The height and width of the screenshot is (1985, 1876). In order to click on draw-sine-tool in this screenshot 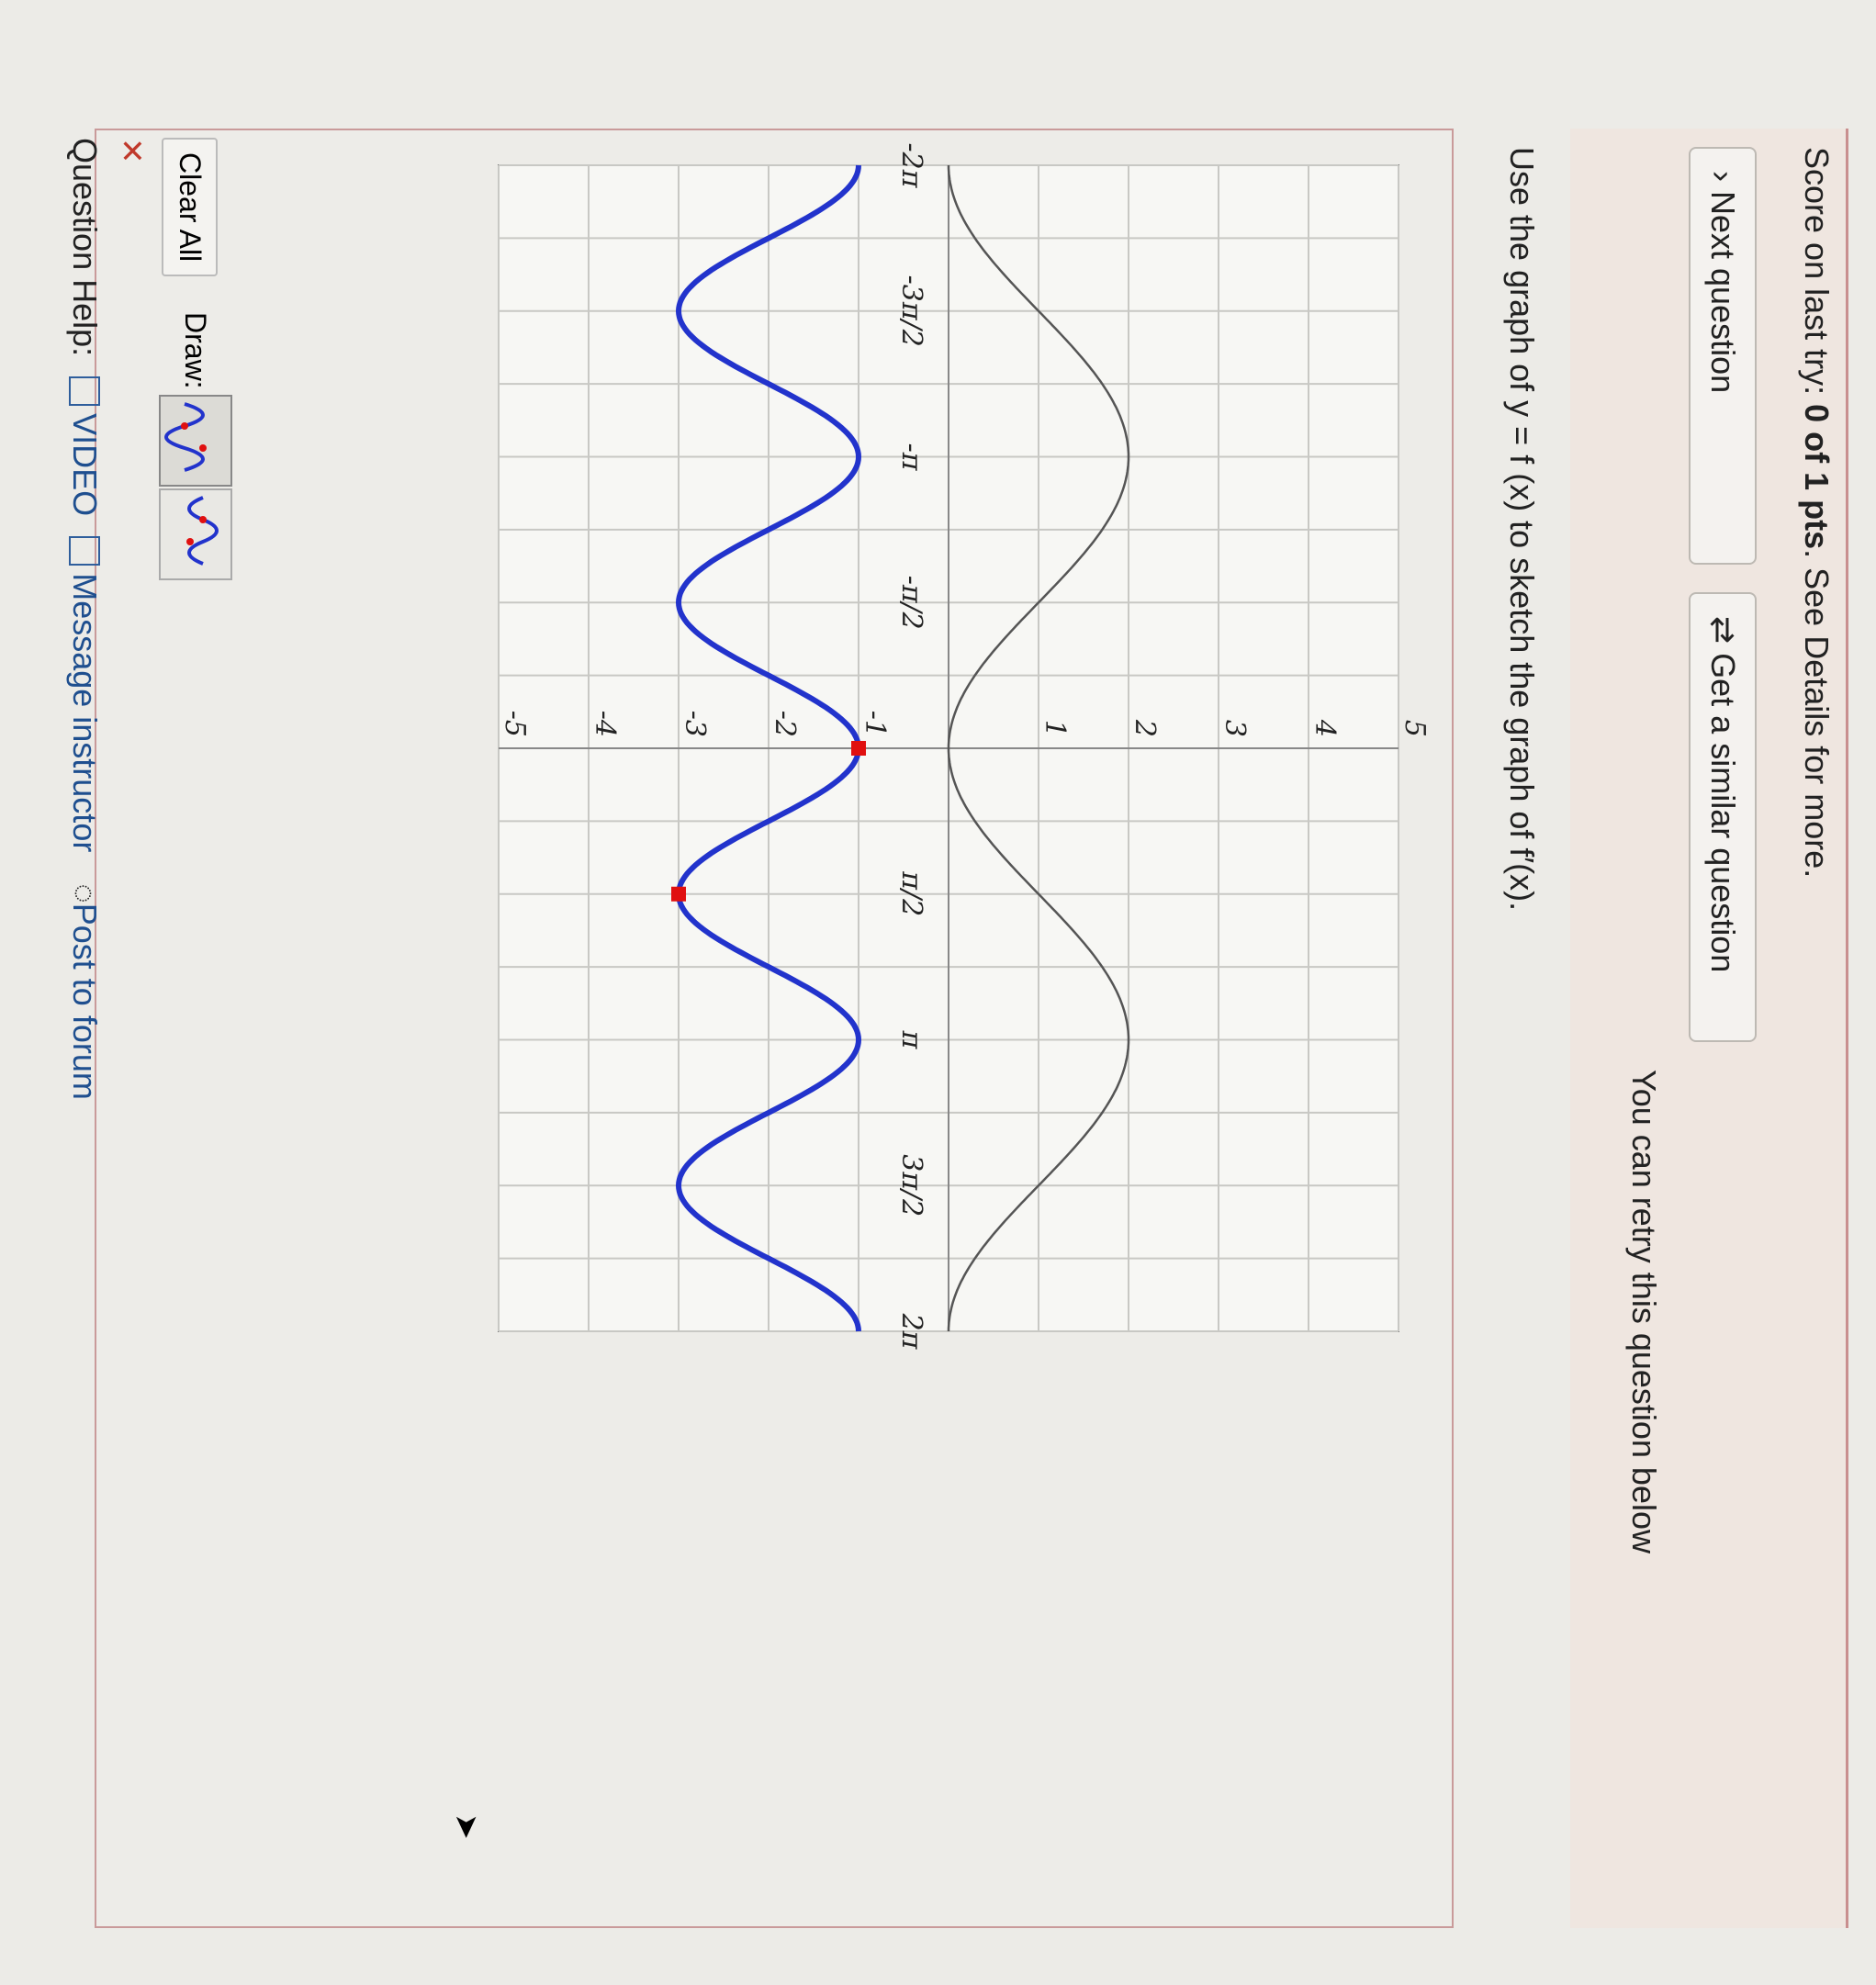, I will do `click(195, 441)`.